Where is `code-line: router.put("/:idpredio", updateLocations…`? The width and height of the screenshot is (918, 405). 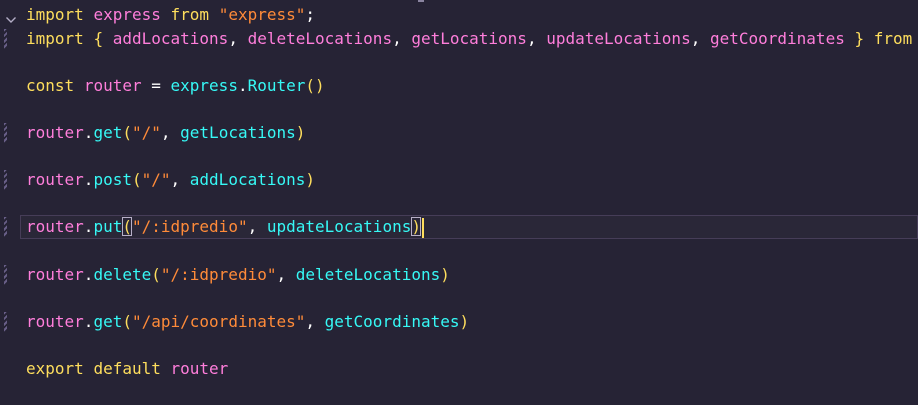
code-line: router.put("/:idpredio", updateLocations… is located at coordinates (461, 227).